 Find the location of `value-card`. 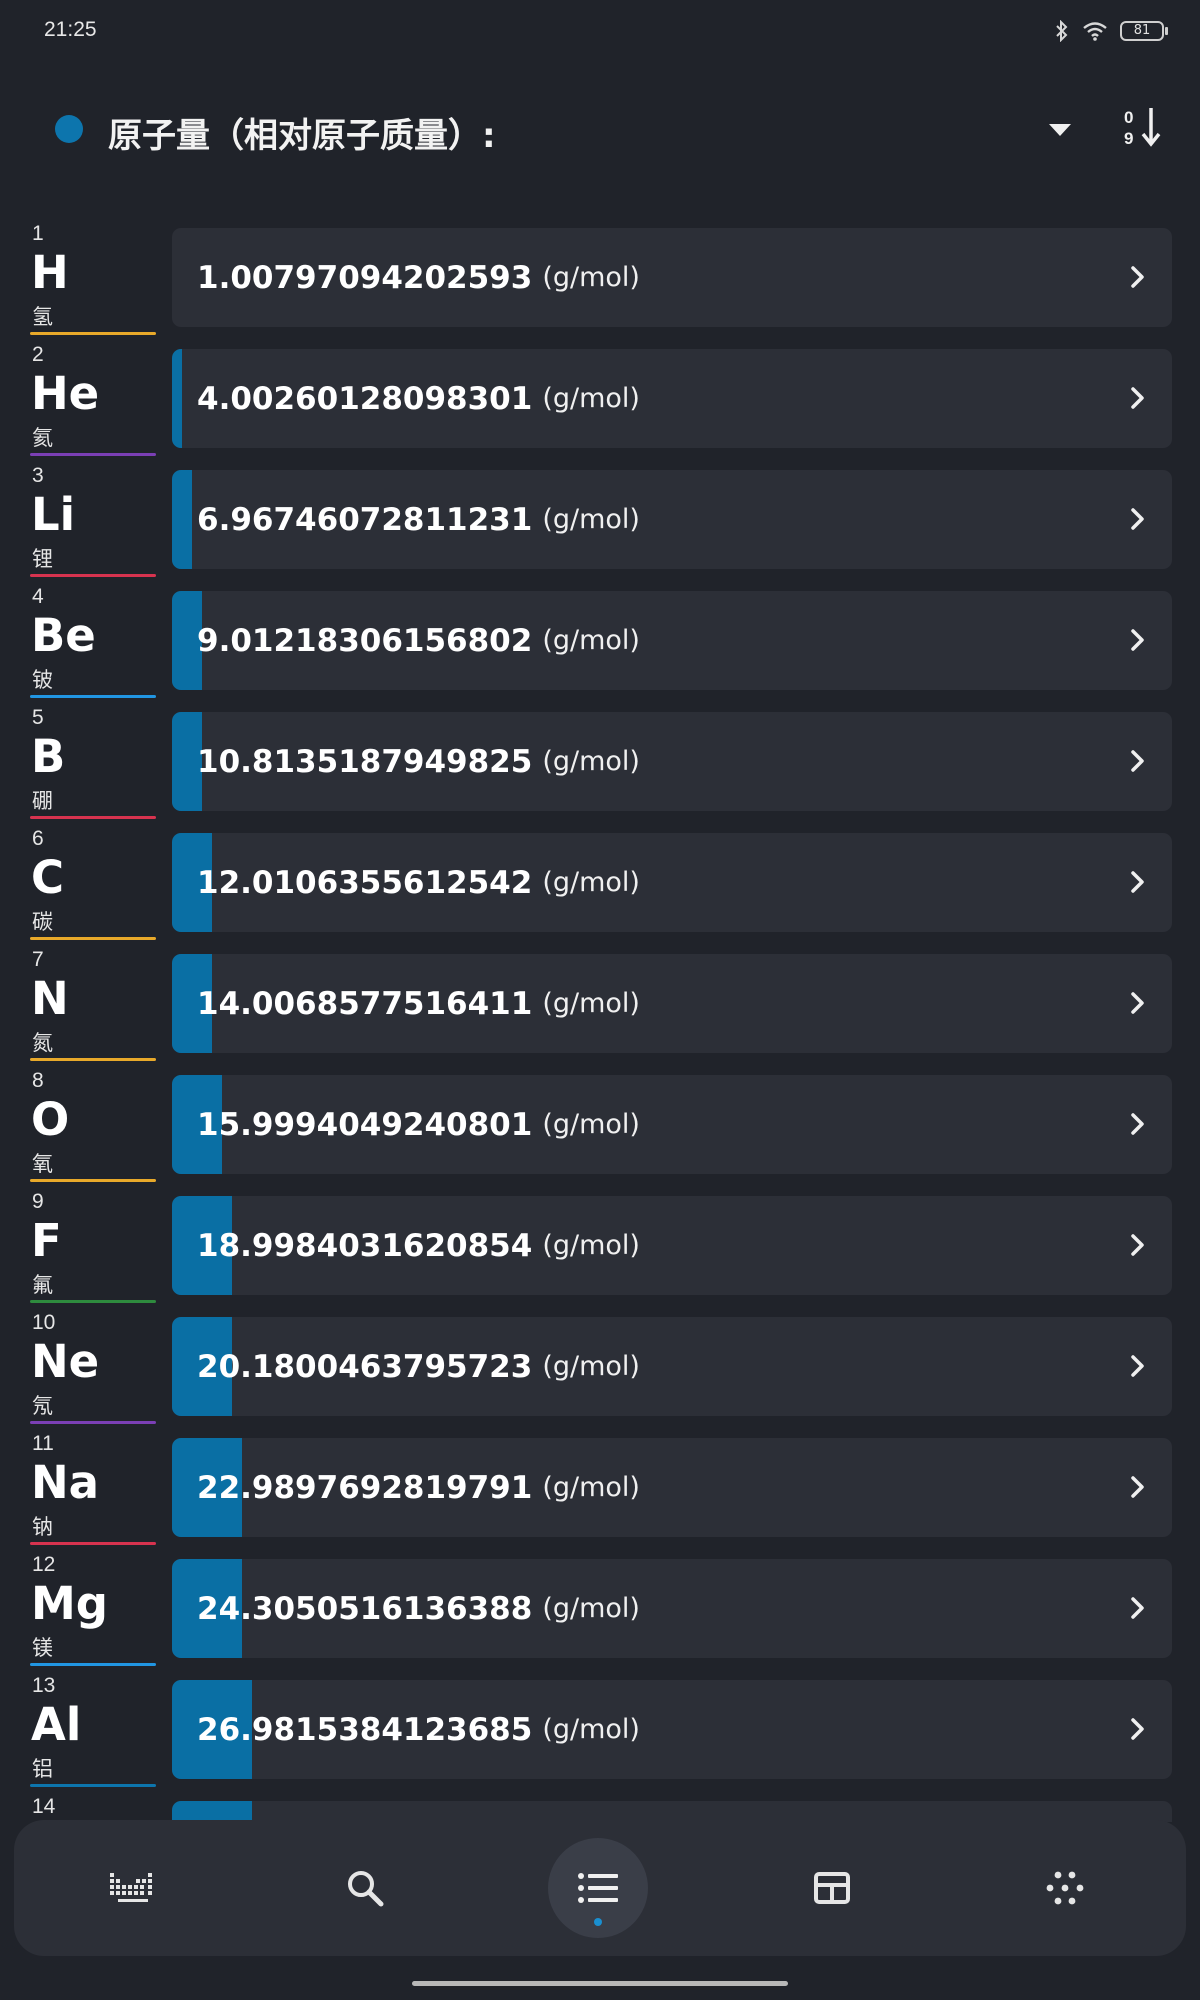

value-card is located at coordinates (672, 1811).